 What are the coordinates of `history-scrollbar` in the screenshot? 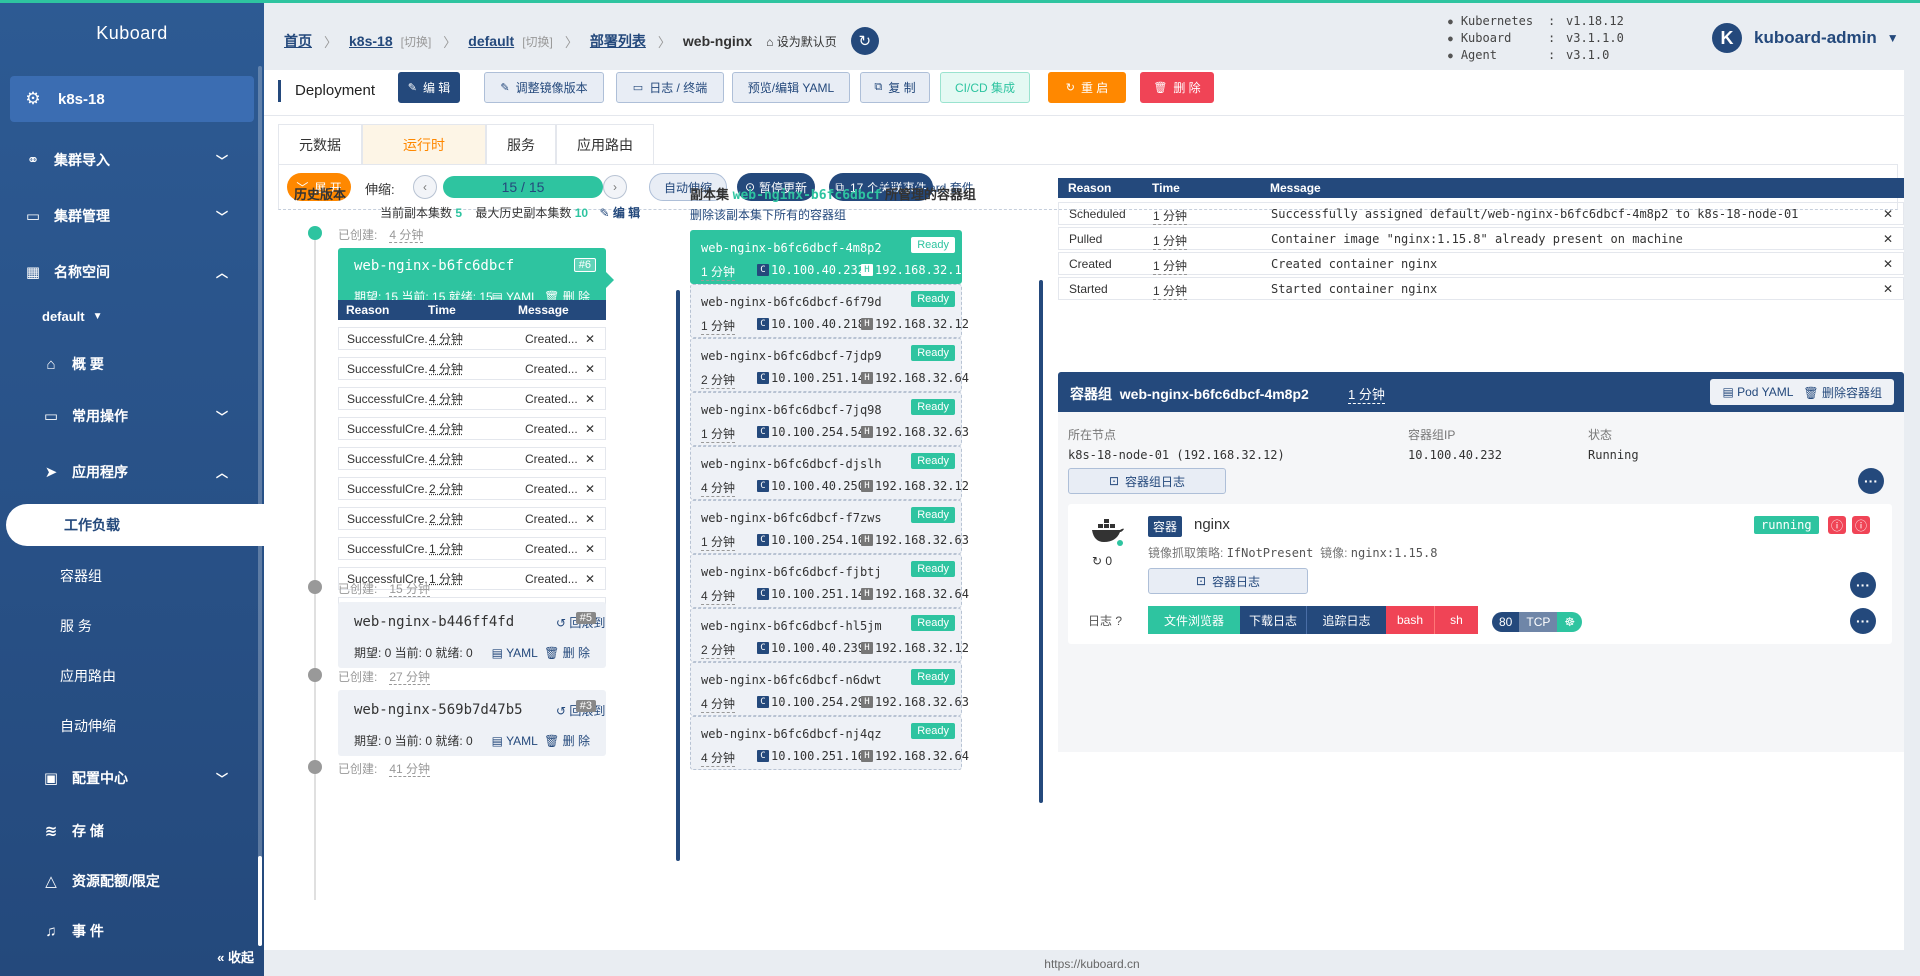 It's located at (678, 575).